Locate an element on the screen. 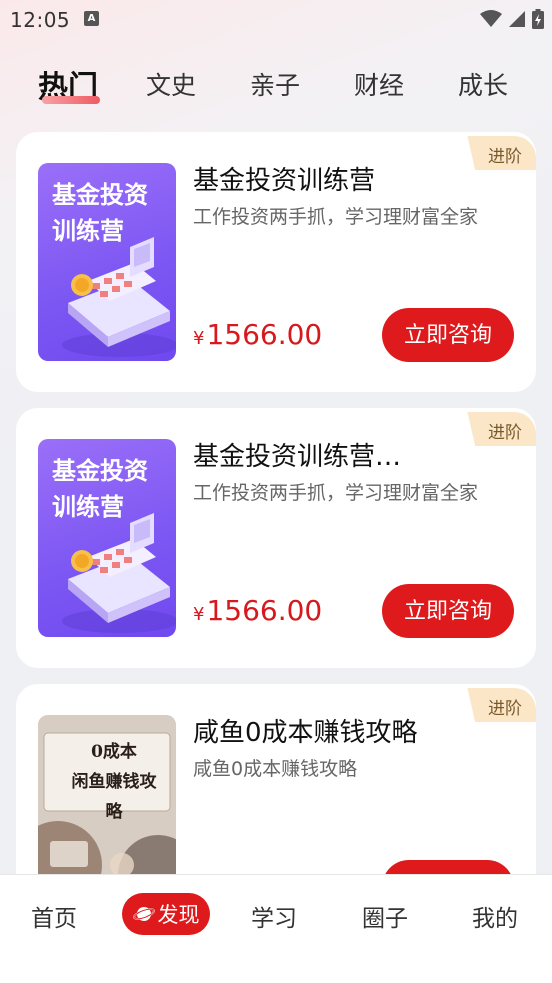  nav-circle: 圈子 is located at coordinates (385, 916).